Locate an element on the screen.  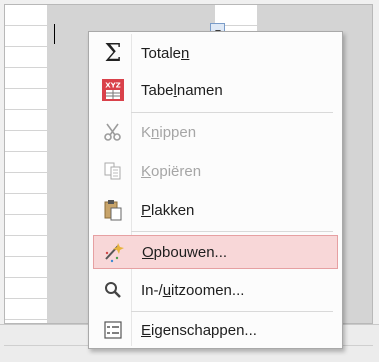
menu-item-totalen: Σ Totalen is located at coordinates (215, 53).